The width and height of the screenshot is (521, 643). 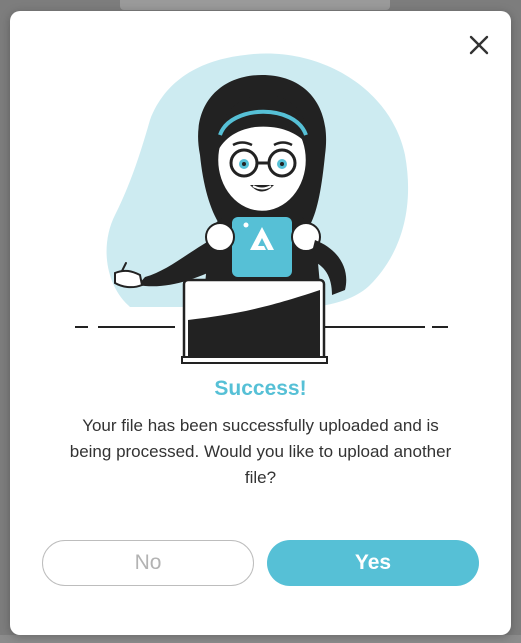 What do you see at coordinates (254, 321) in the screenshot?
I see `laptop-icon` at bounding box center [254, 321].